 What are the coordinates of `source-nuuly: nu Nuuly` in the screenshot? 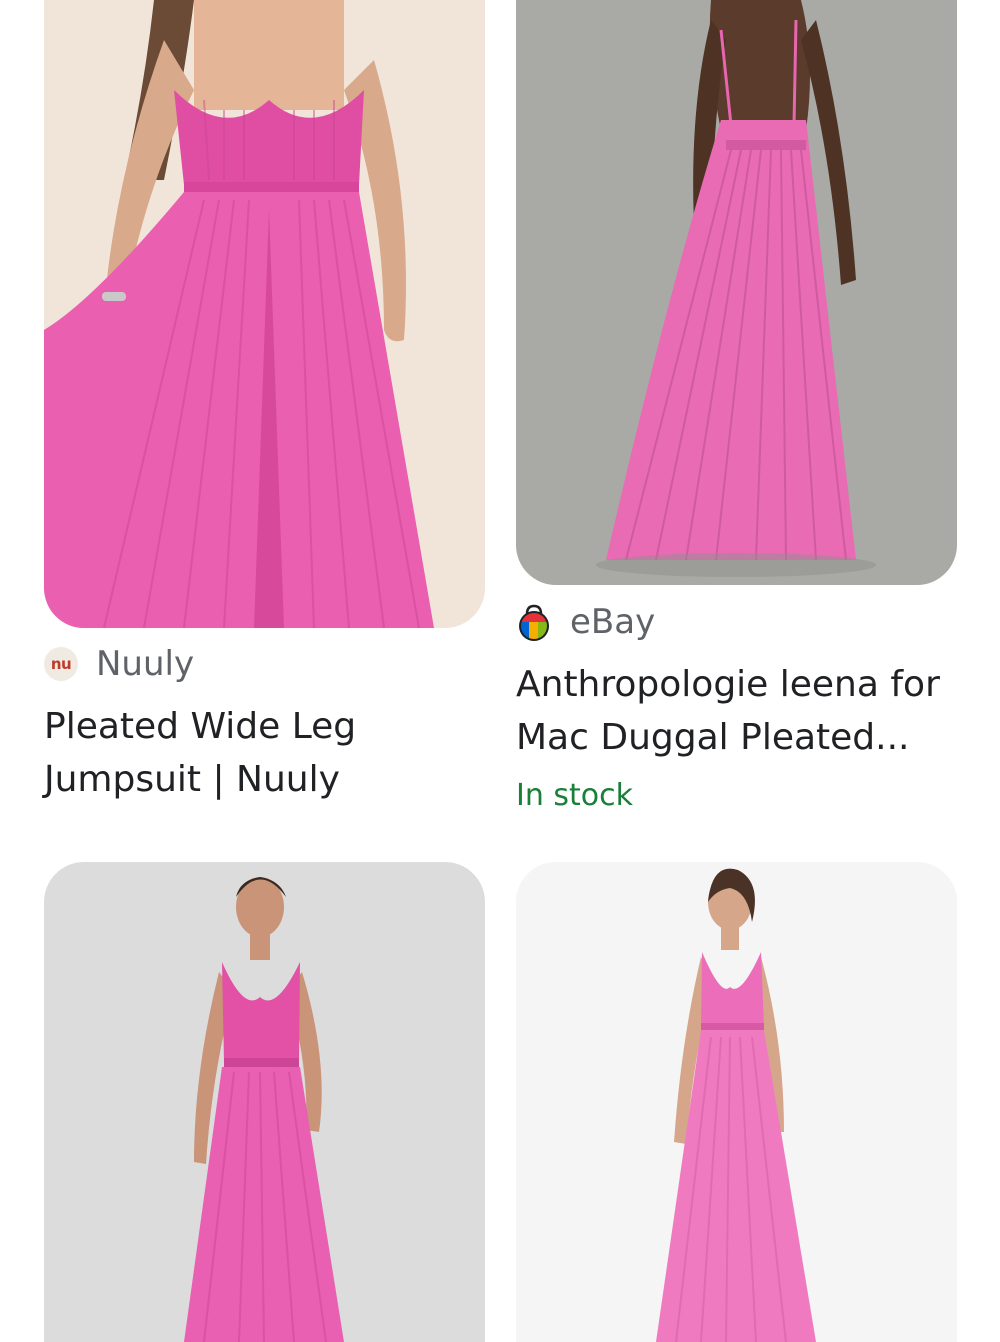 It's located at (119, 664).